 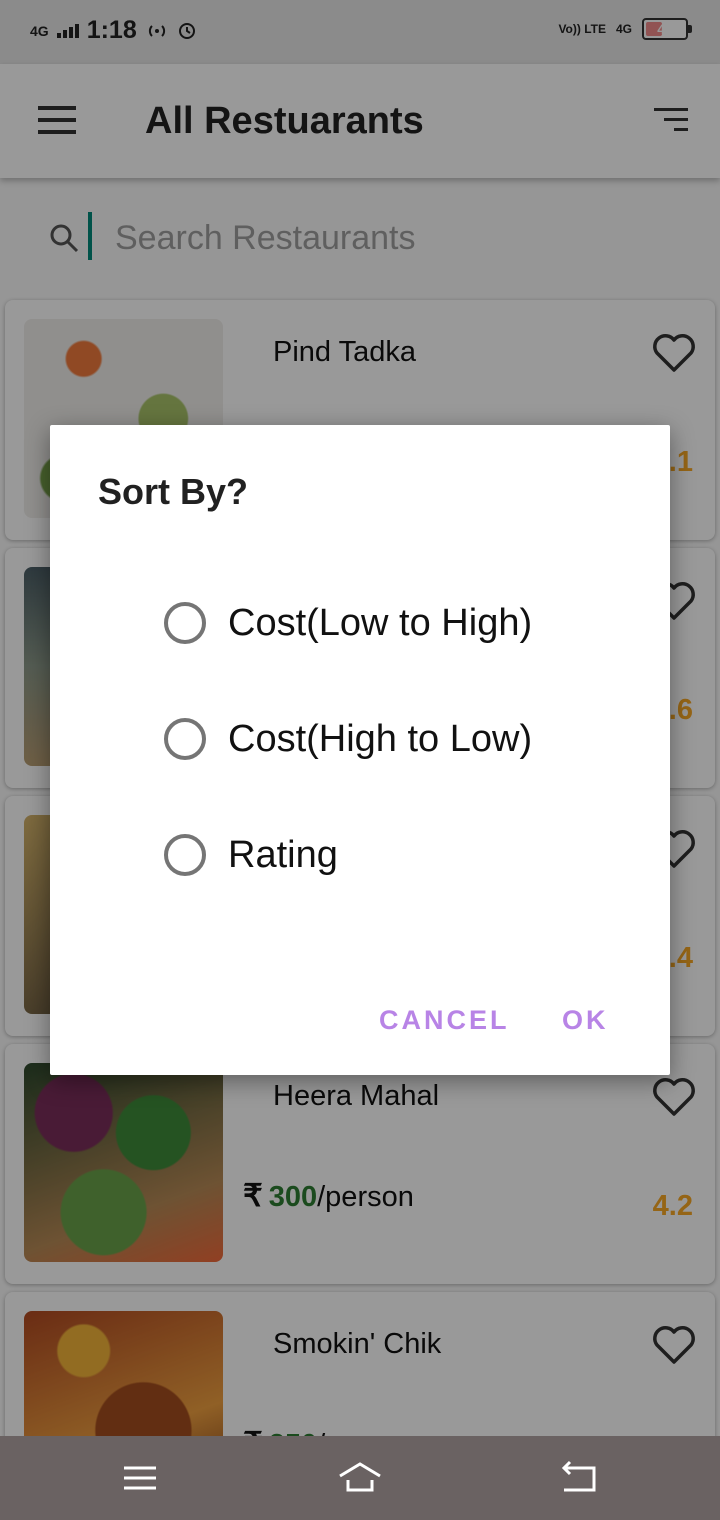 What do you see at coordinates (140, 1478) in the screenshot?
I see `menu-icon` at bounding box center [140, 1478].